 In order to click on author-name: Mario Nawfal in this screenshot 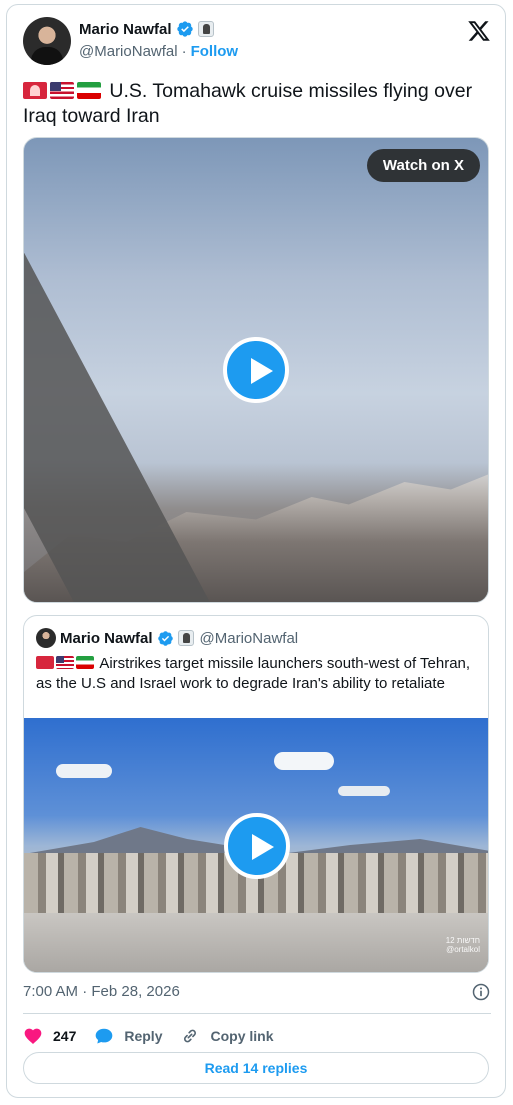, I will do `click(125, 29)`.